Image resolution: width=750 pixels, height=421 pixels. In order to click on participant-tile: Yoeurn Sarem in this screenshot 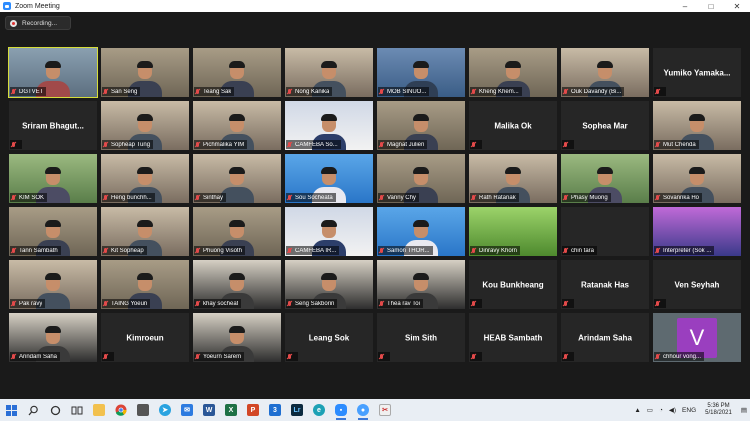, I will do `click(237, 337)`.